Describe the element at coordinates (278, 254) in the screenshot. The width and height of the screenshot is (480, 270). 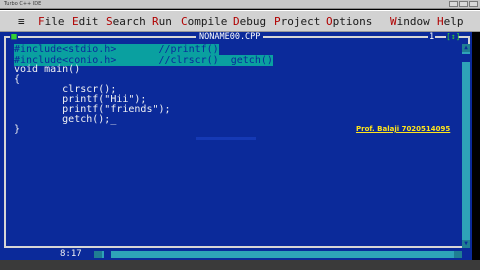
I see `horizontal-scrollbar` at that location.